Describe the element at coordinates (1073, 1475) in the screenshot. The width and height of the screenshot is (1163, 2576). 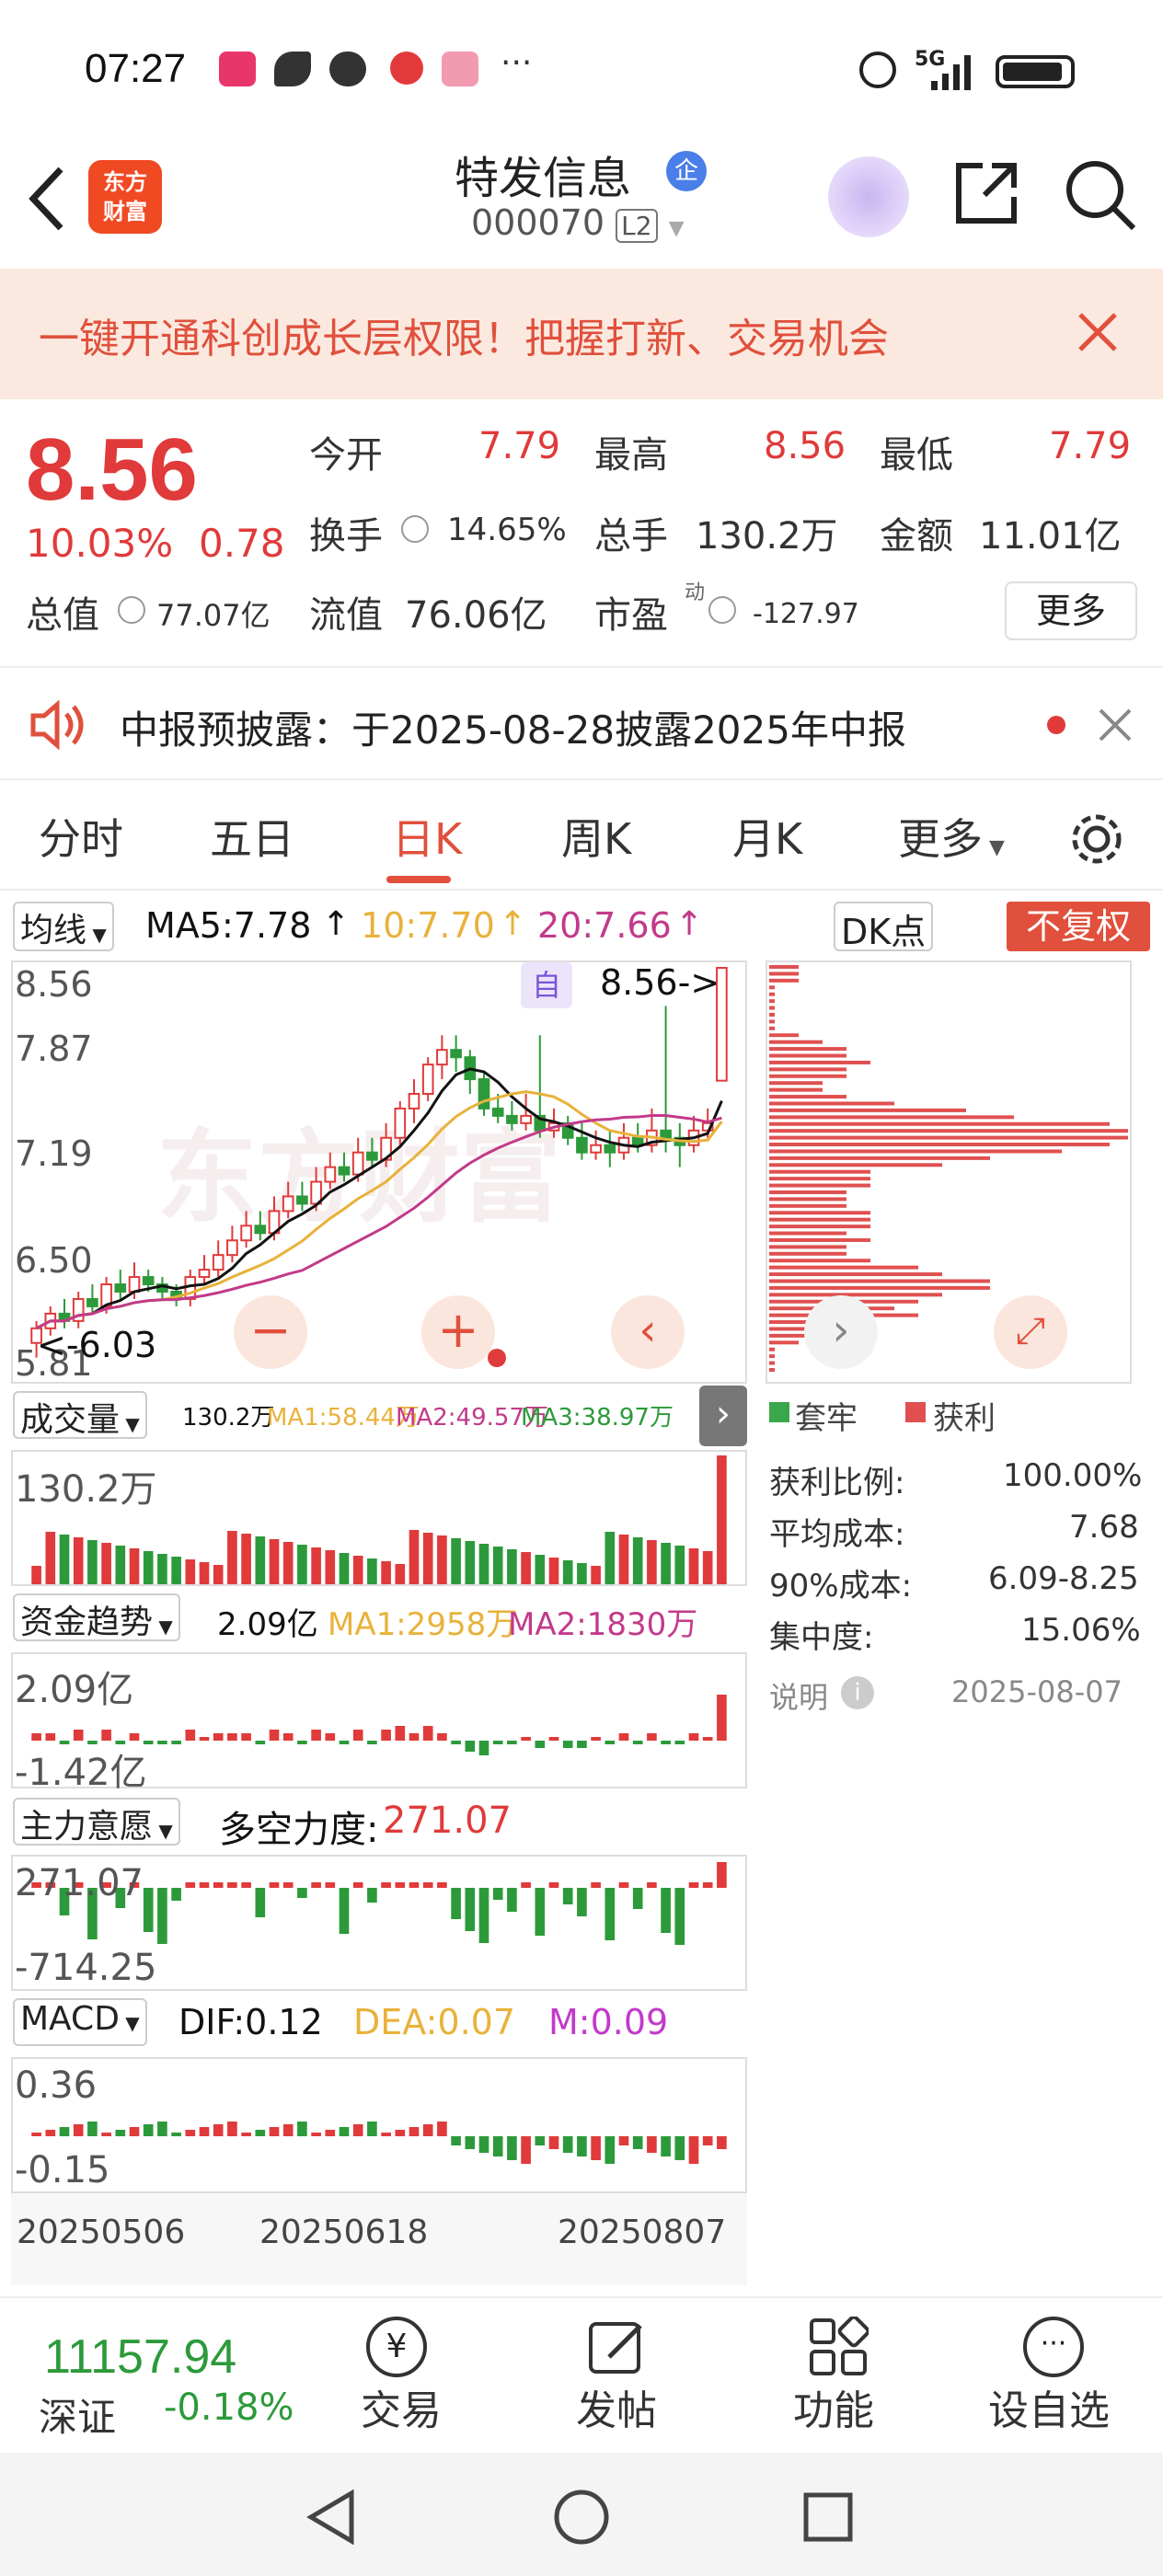
I see `chip-stat-value: 100.00%` at that location.